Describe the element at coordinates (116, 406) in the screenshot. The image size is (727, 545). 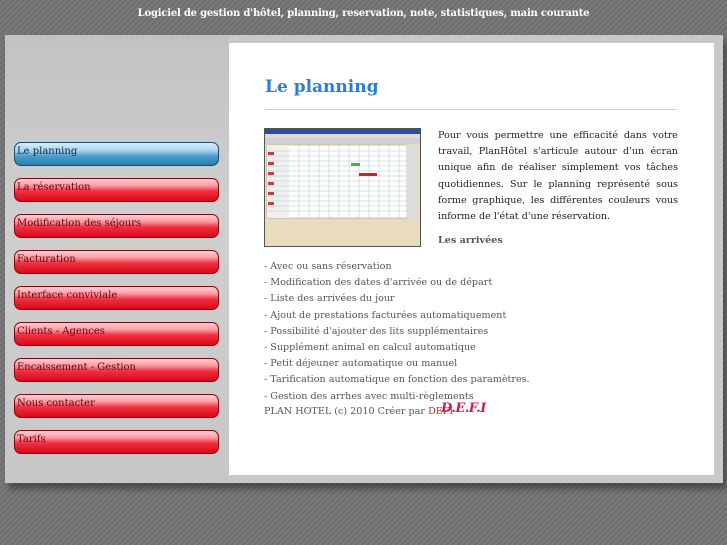
I see `nav-item-contact: Nous contacter` at that location.